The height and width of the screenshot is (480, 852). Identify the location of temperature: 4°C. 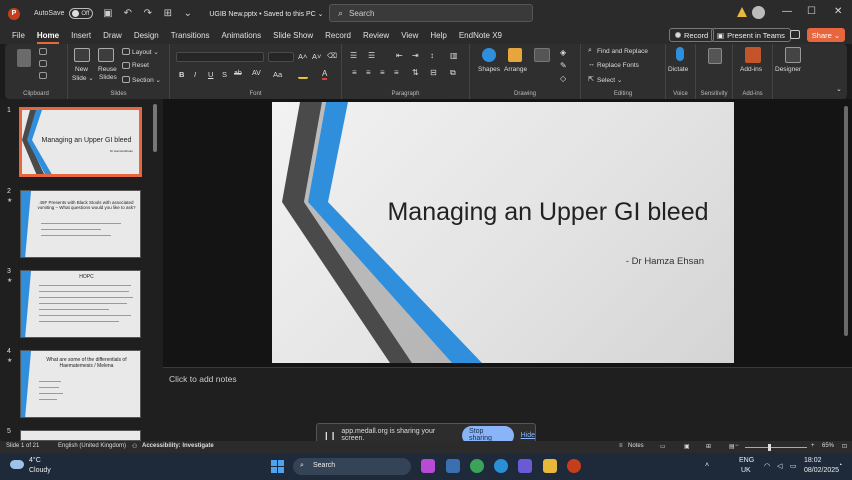
(35, 460).